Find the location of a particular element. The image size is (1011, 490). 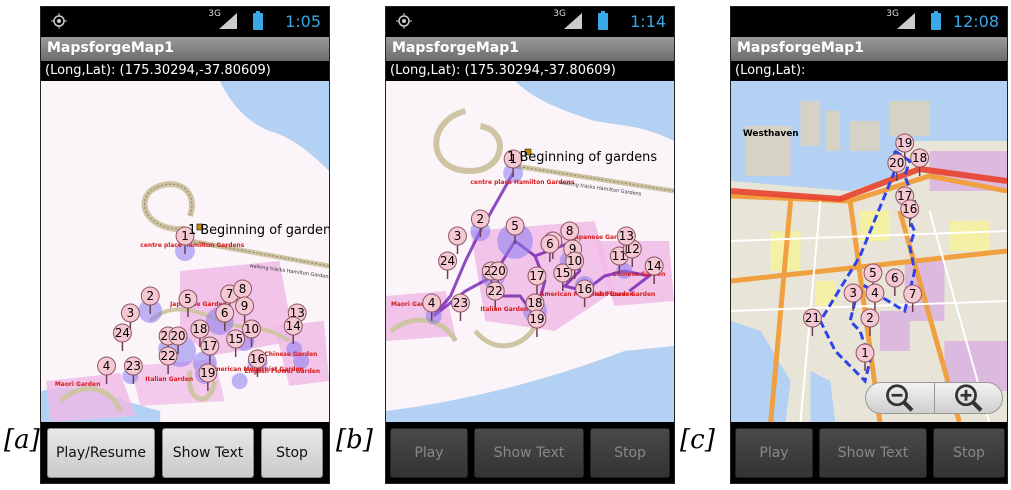

marker-label: 23 is located at coordinates (460, 303).